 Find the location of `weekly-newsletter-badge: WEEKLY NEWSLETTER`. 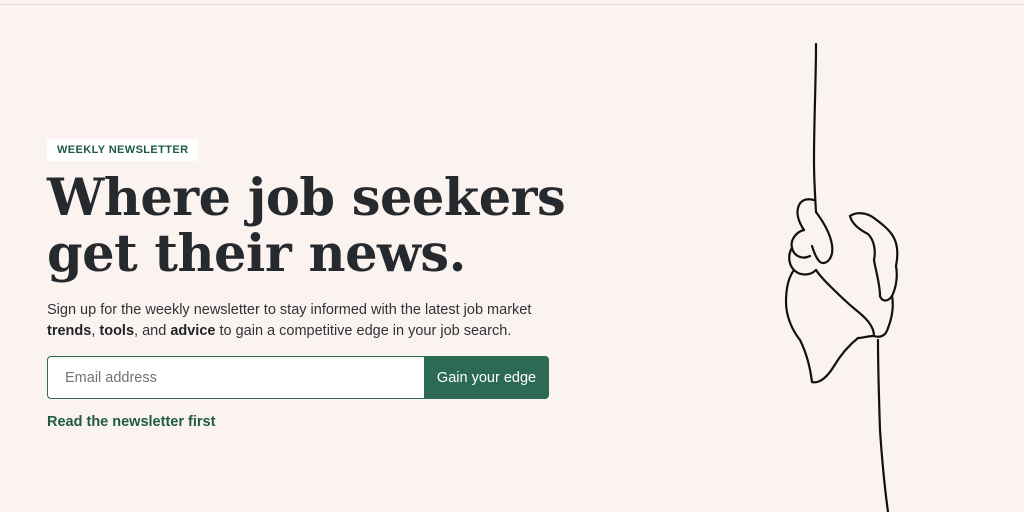

weekly-newsletter-badge: WEEKLY NEWSLETTER is located at coordinates (123, 150).